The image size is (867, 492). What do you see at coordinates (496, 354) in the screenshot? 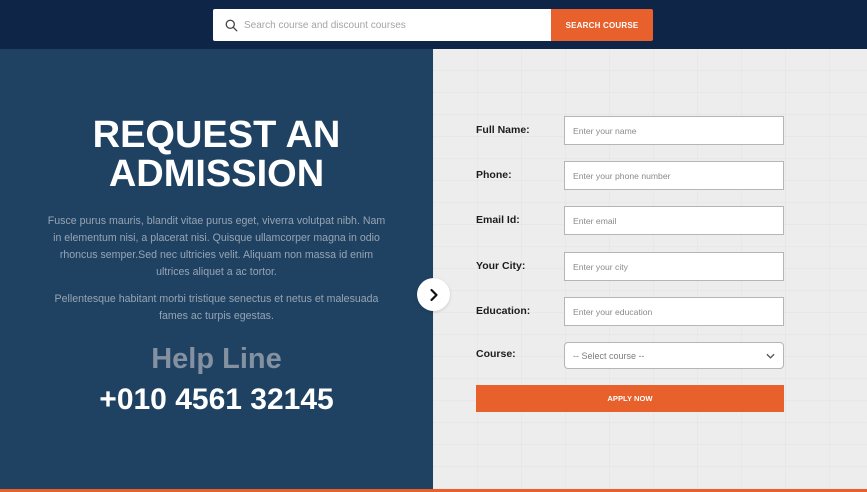
I see `course-label: Course:` at bounding box center [496, 354].